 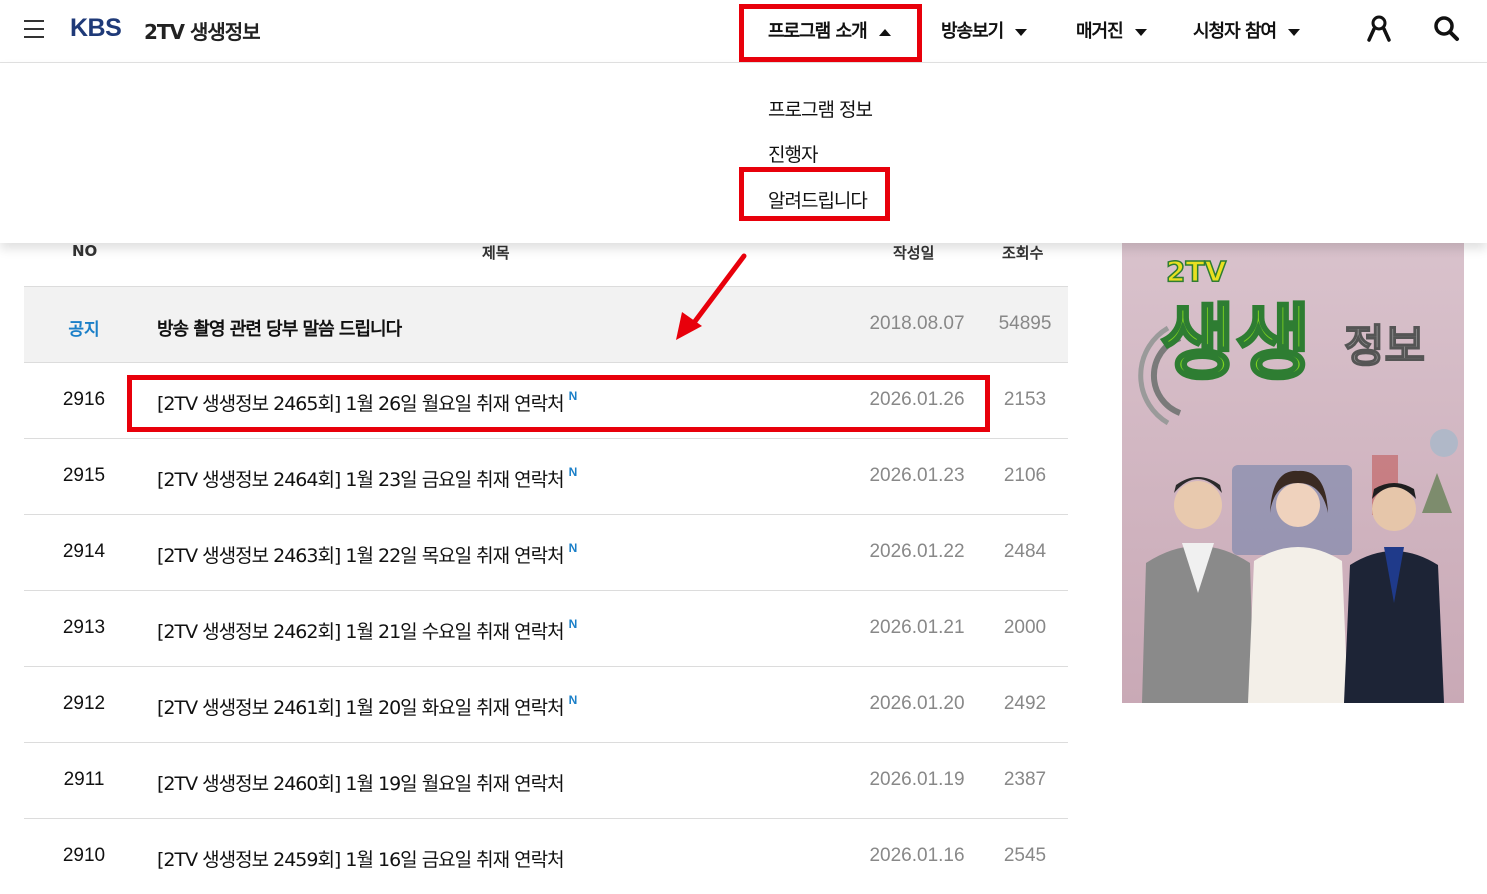 What do you see at coordinates (820, 108) in the screenshot?
I see `dropdown-item-program-info: 프로그램 정보` at bounding box center [820, 108].